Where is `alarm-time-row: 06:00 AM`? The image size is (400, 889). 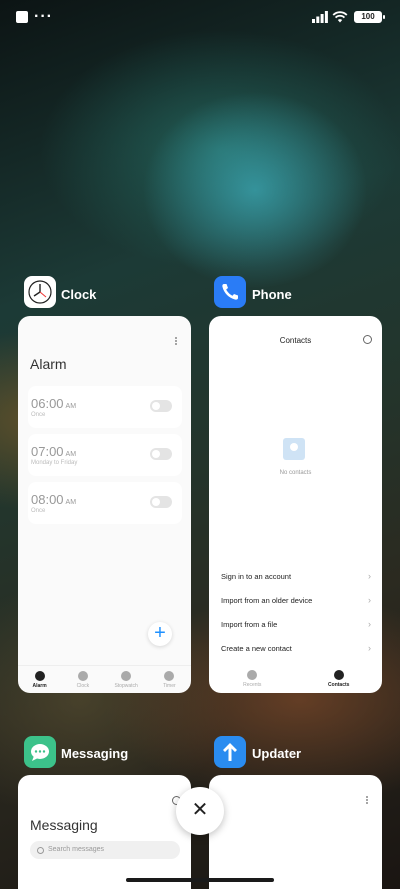
alarm-time-row: 06:00 AM is located at coordinates (53, 403).